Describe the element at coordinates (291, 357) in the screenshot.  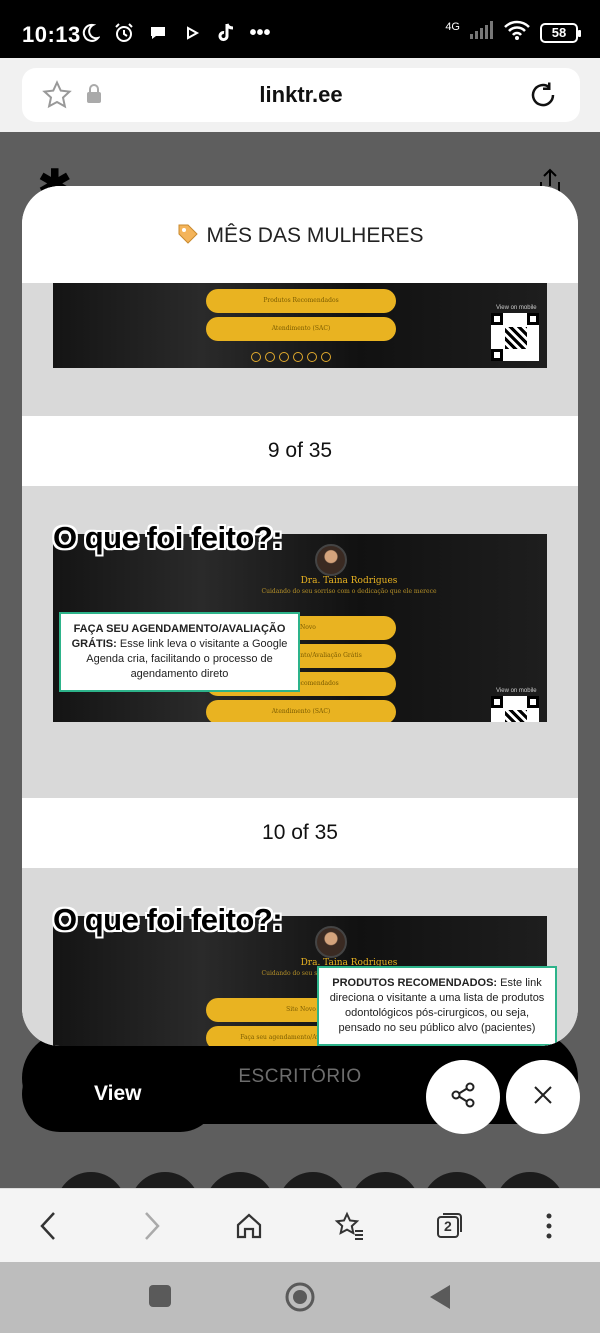
I see `slide-social-icons` at that location.